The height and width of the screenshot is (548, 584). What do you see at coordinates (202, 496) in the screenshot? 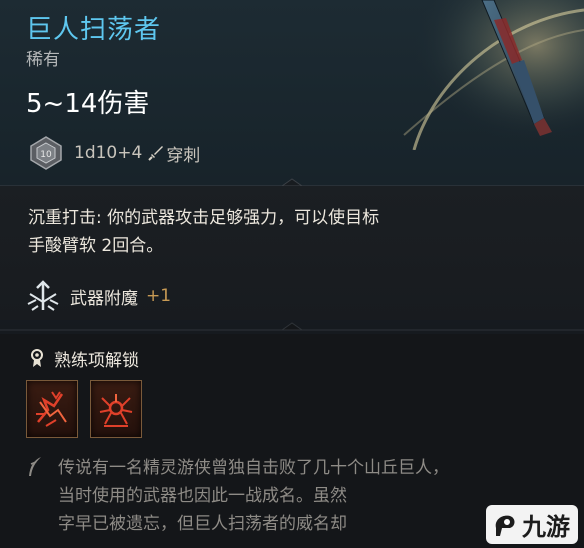
I see `lore-line-2: 当时使用的武器也因此一战成名。虽然` at bounding box center [202, 496].